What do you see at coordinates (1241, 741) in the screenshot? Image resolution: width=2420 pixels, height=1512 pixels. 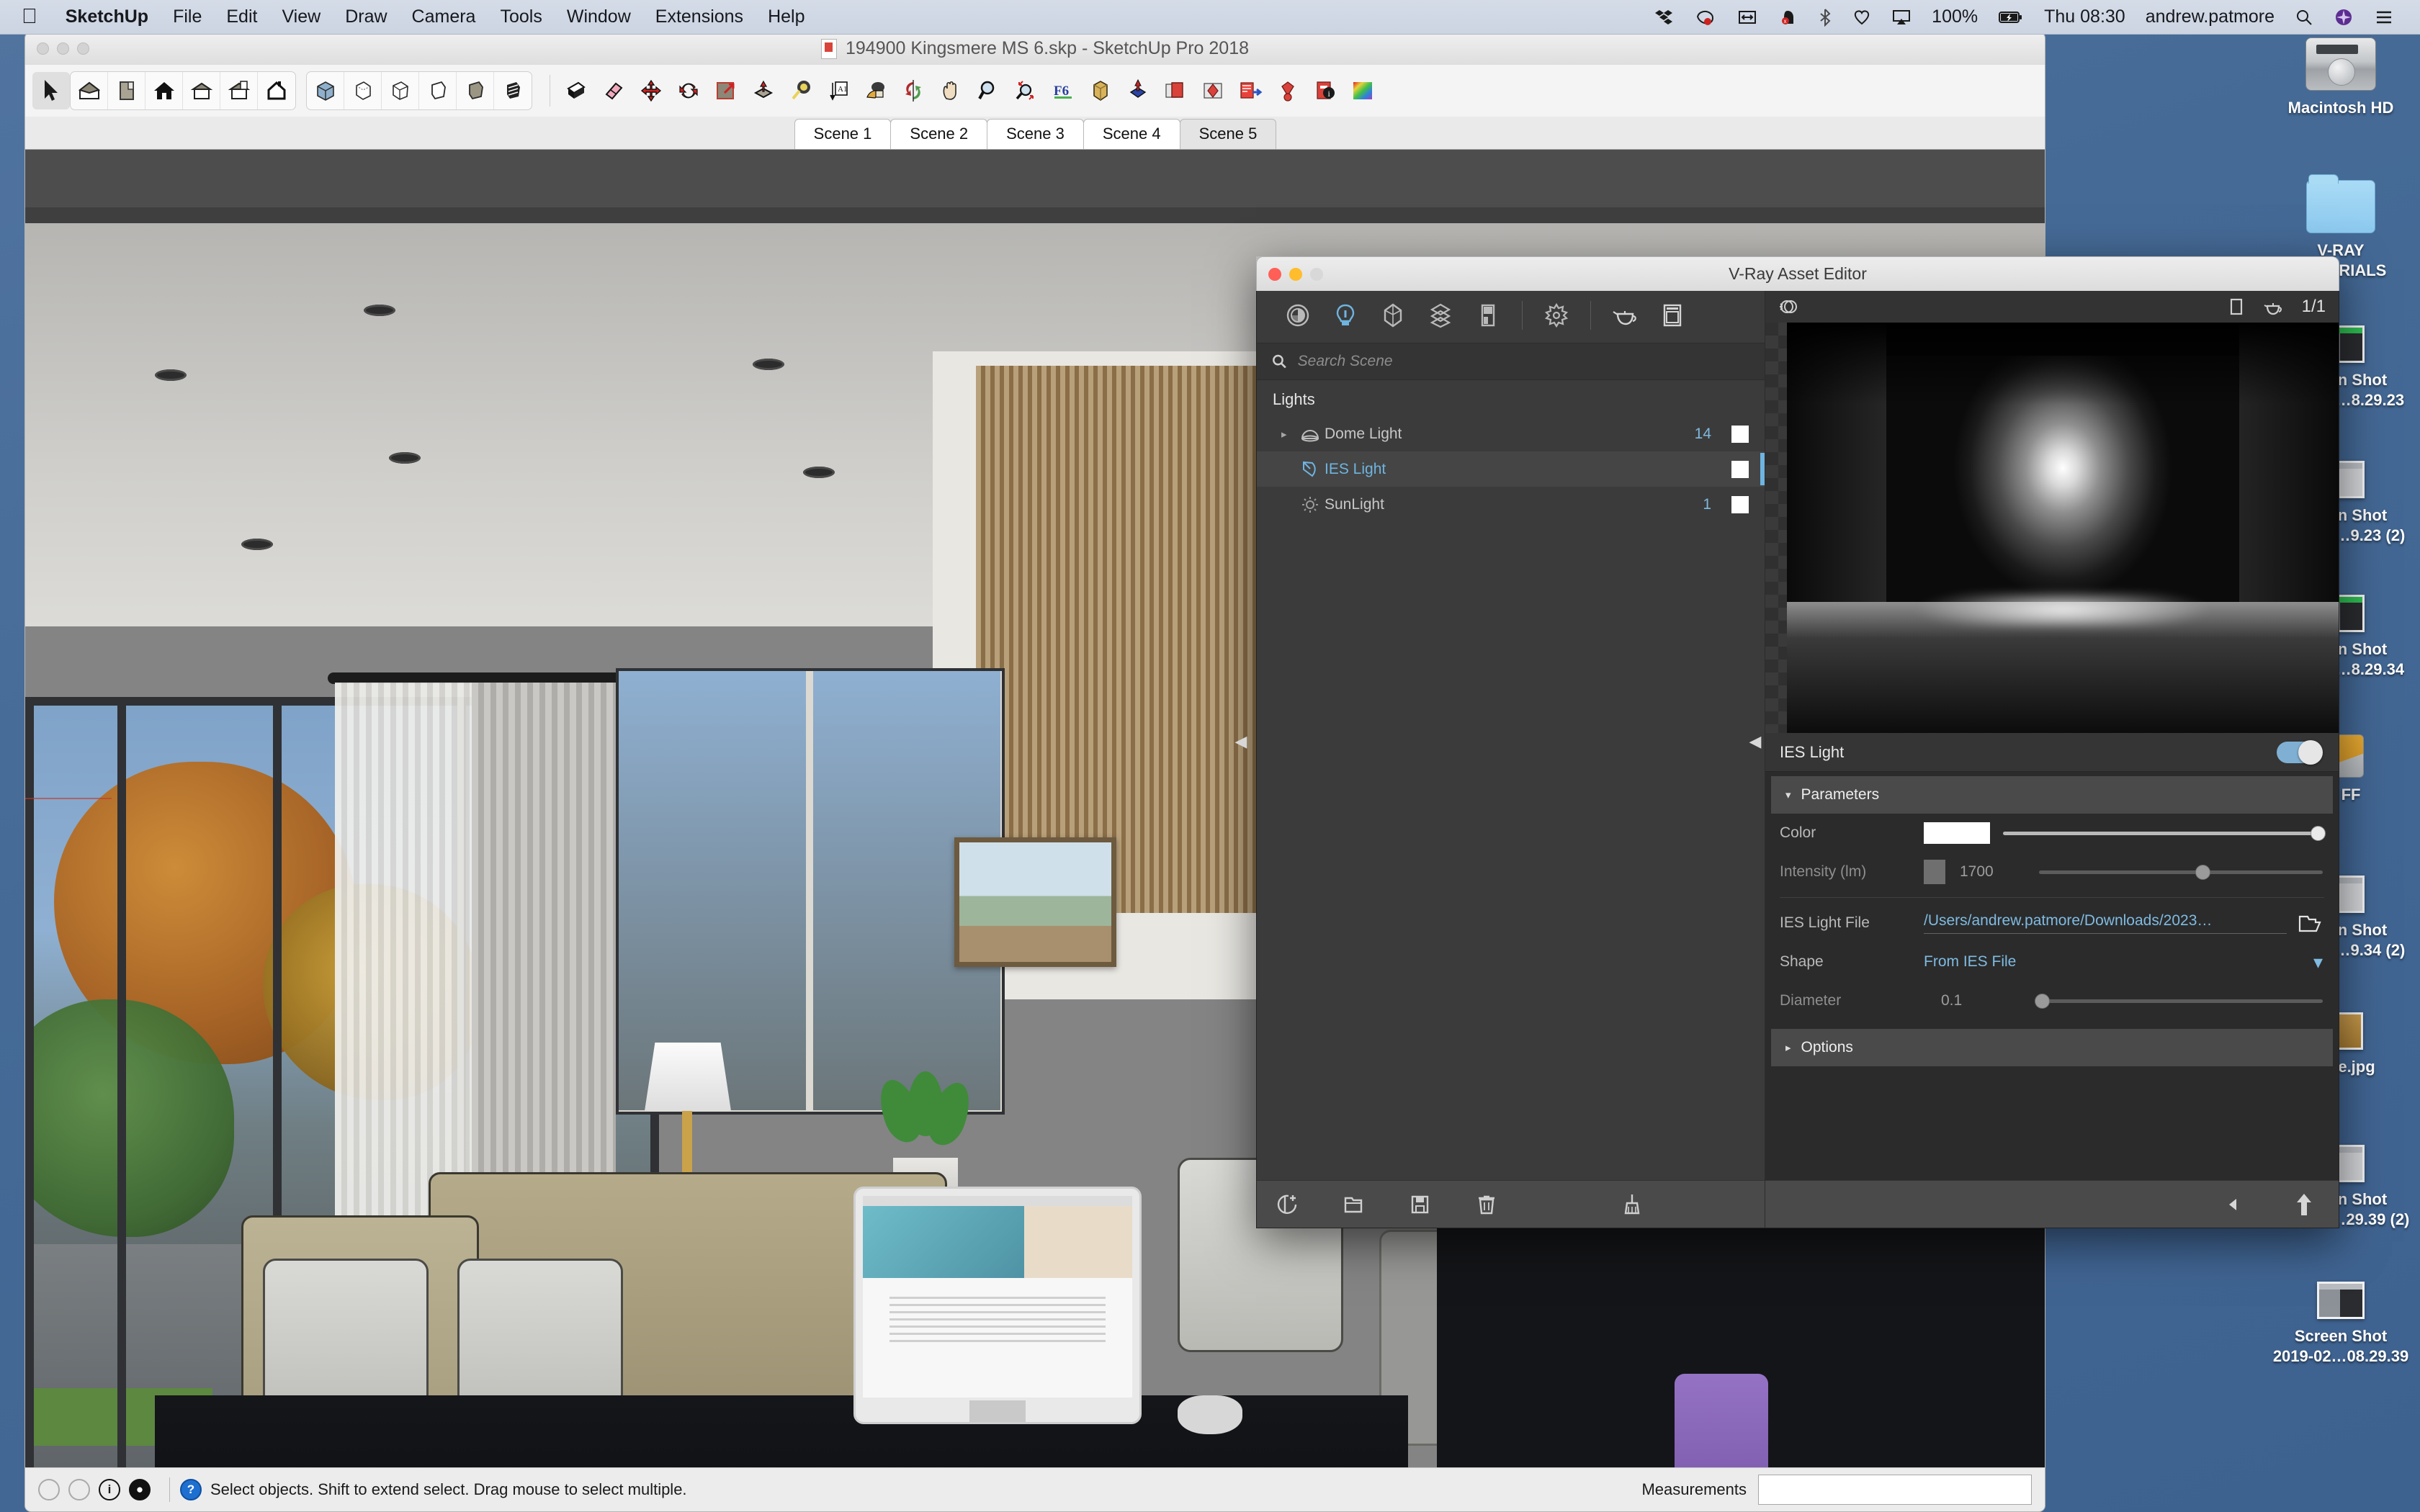 I see `collapse-left-arrow: ◀` at bounding box center [1241, 741].